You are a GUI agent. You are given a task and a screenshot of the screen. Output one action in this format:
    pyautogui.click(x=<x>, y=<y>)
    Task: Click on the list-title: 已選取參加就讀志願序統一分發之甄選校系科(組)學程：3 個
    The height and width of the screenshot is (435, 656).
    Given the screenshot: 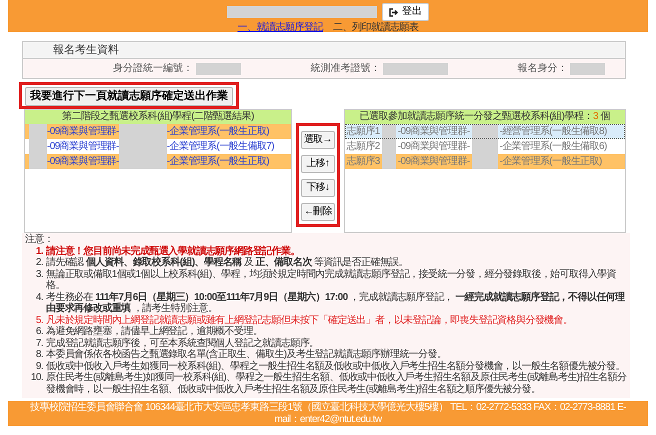 What is the action you would take?
    pyautogui.click(x=484, y=117)
    